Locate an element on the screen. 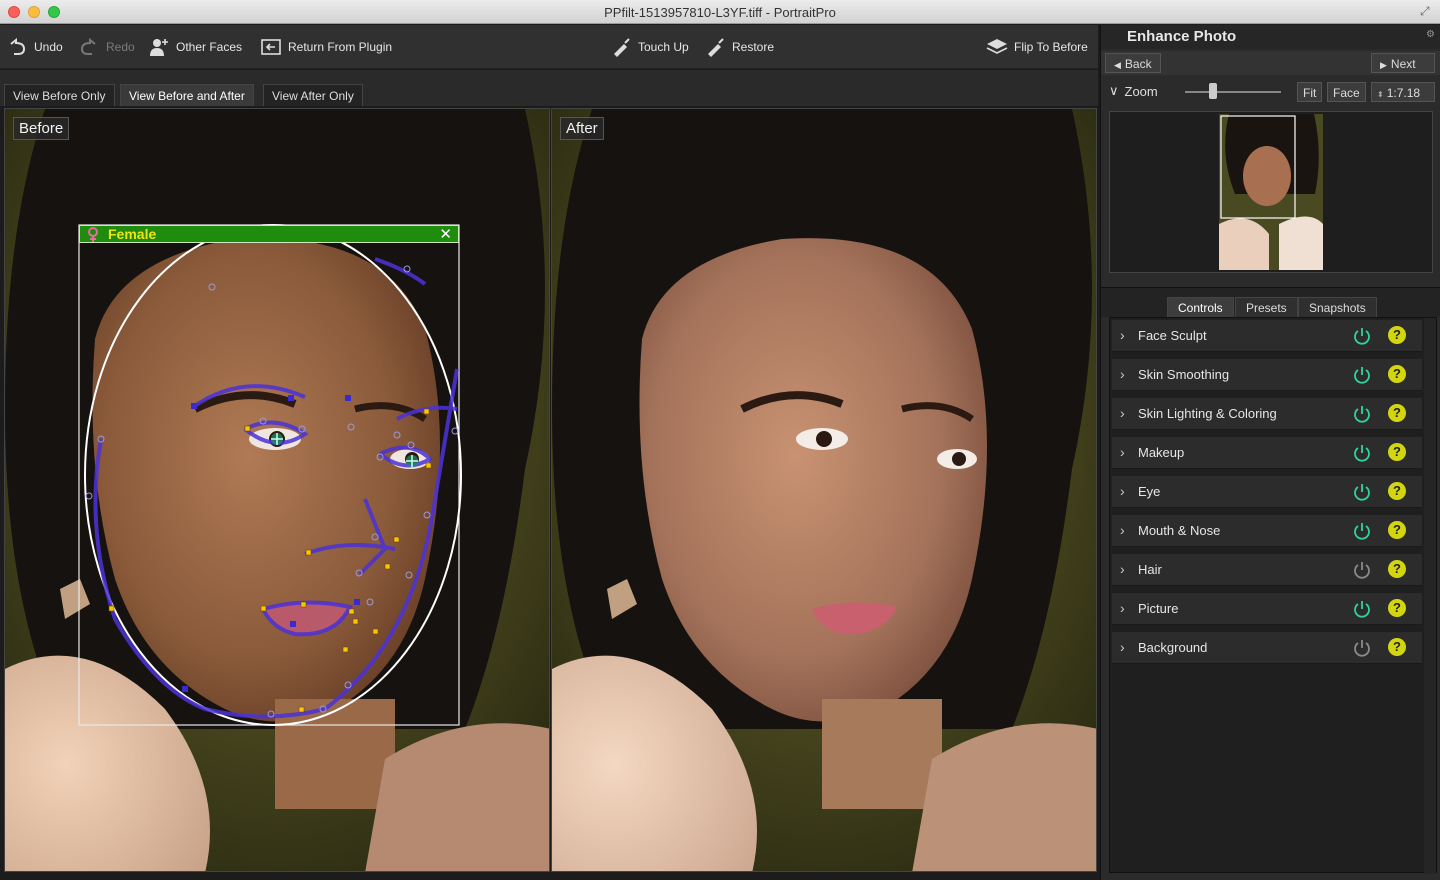 This screenshot has height=880, width=1440. fullscreen-icon: ⤢ is located at coordinates (1427, 11).